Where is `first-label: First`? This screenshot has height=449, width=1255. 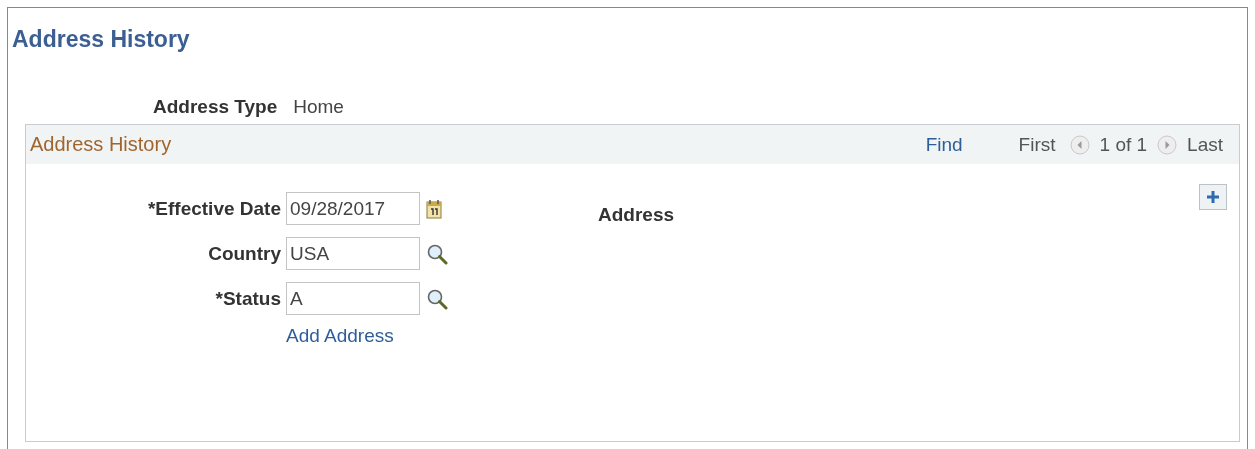 first-label: First is located at coordinates (1037, 144).